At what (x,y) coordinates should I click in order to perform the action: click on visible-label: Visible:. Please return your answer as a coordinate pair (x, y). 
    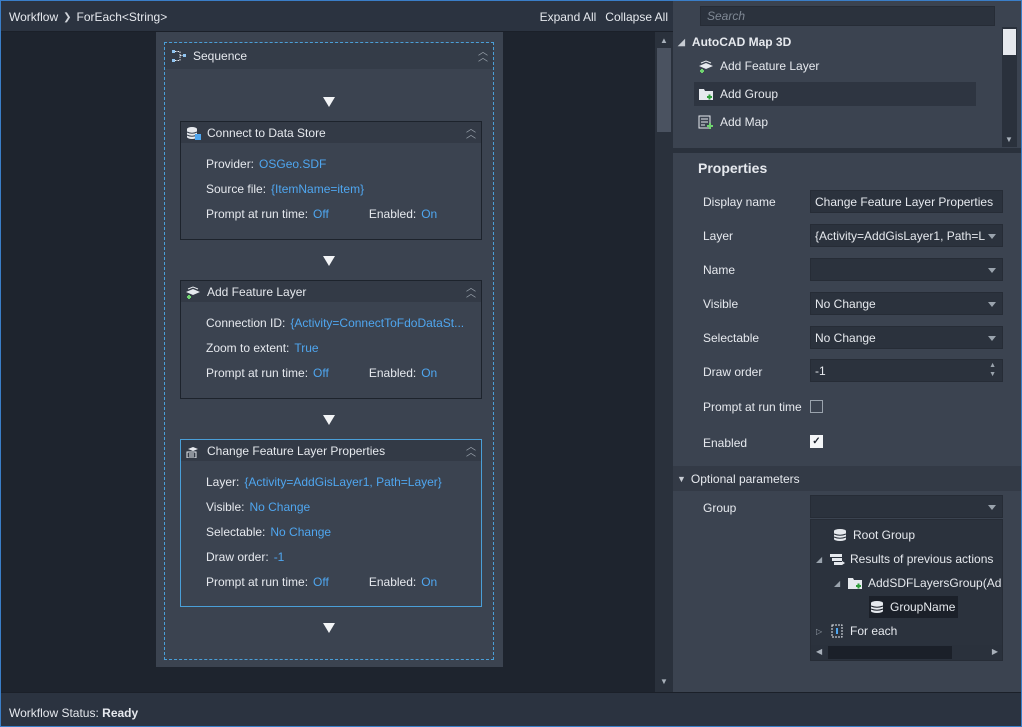
    Looking at the image, I should click on (225, 507).